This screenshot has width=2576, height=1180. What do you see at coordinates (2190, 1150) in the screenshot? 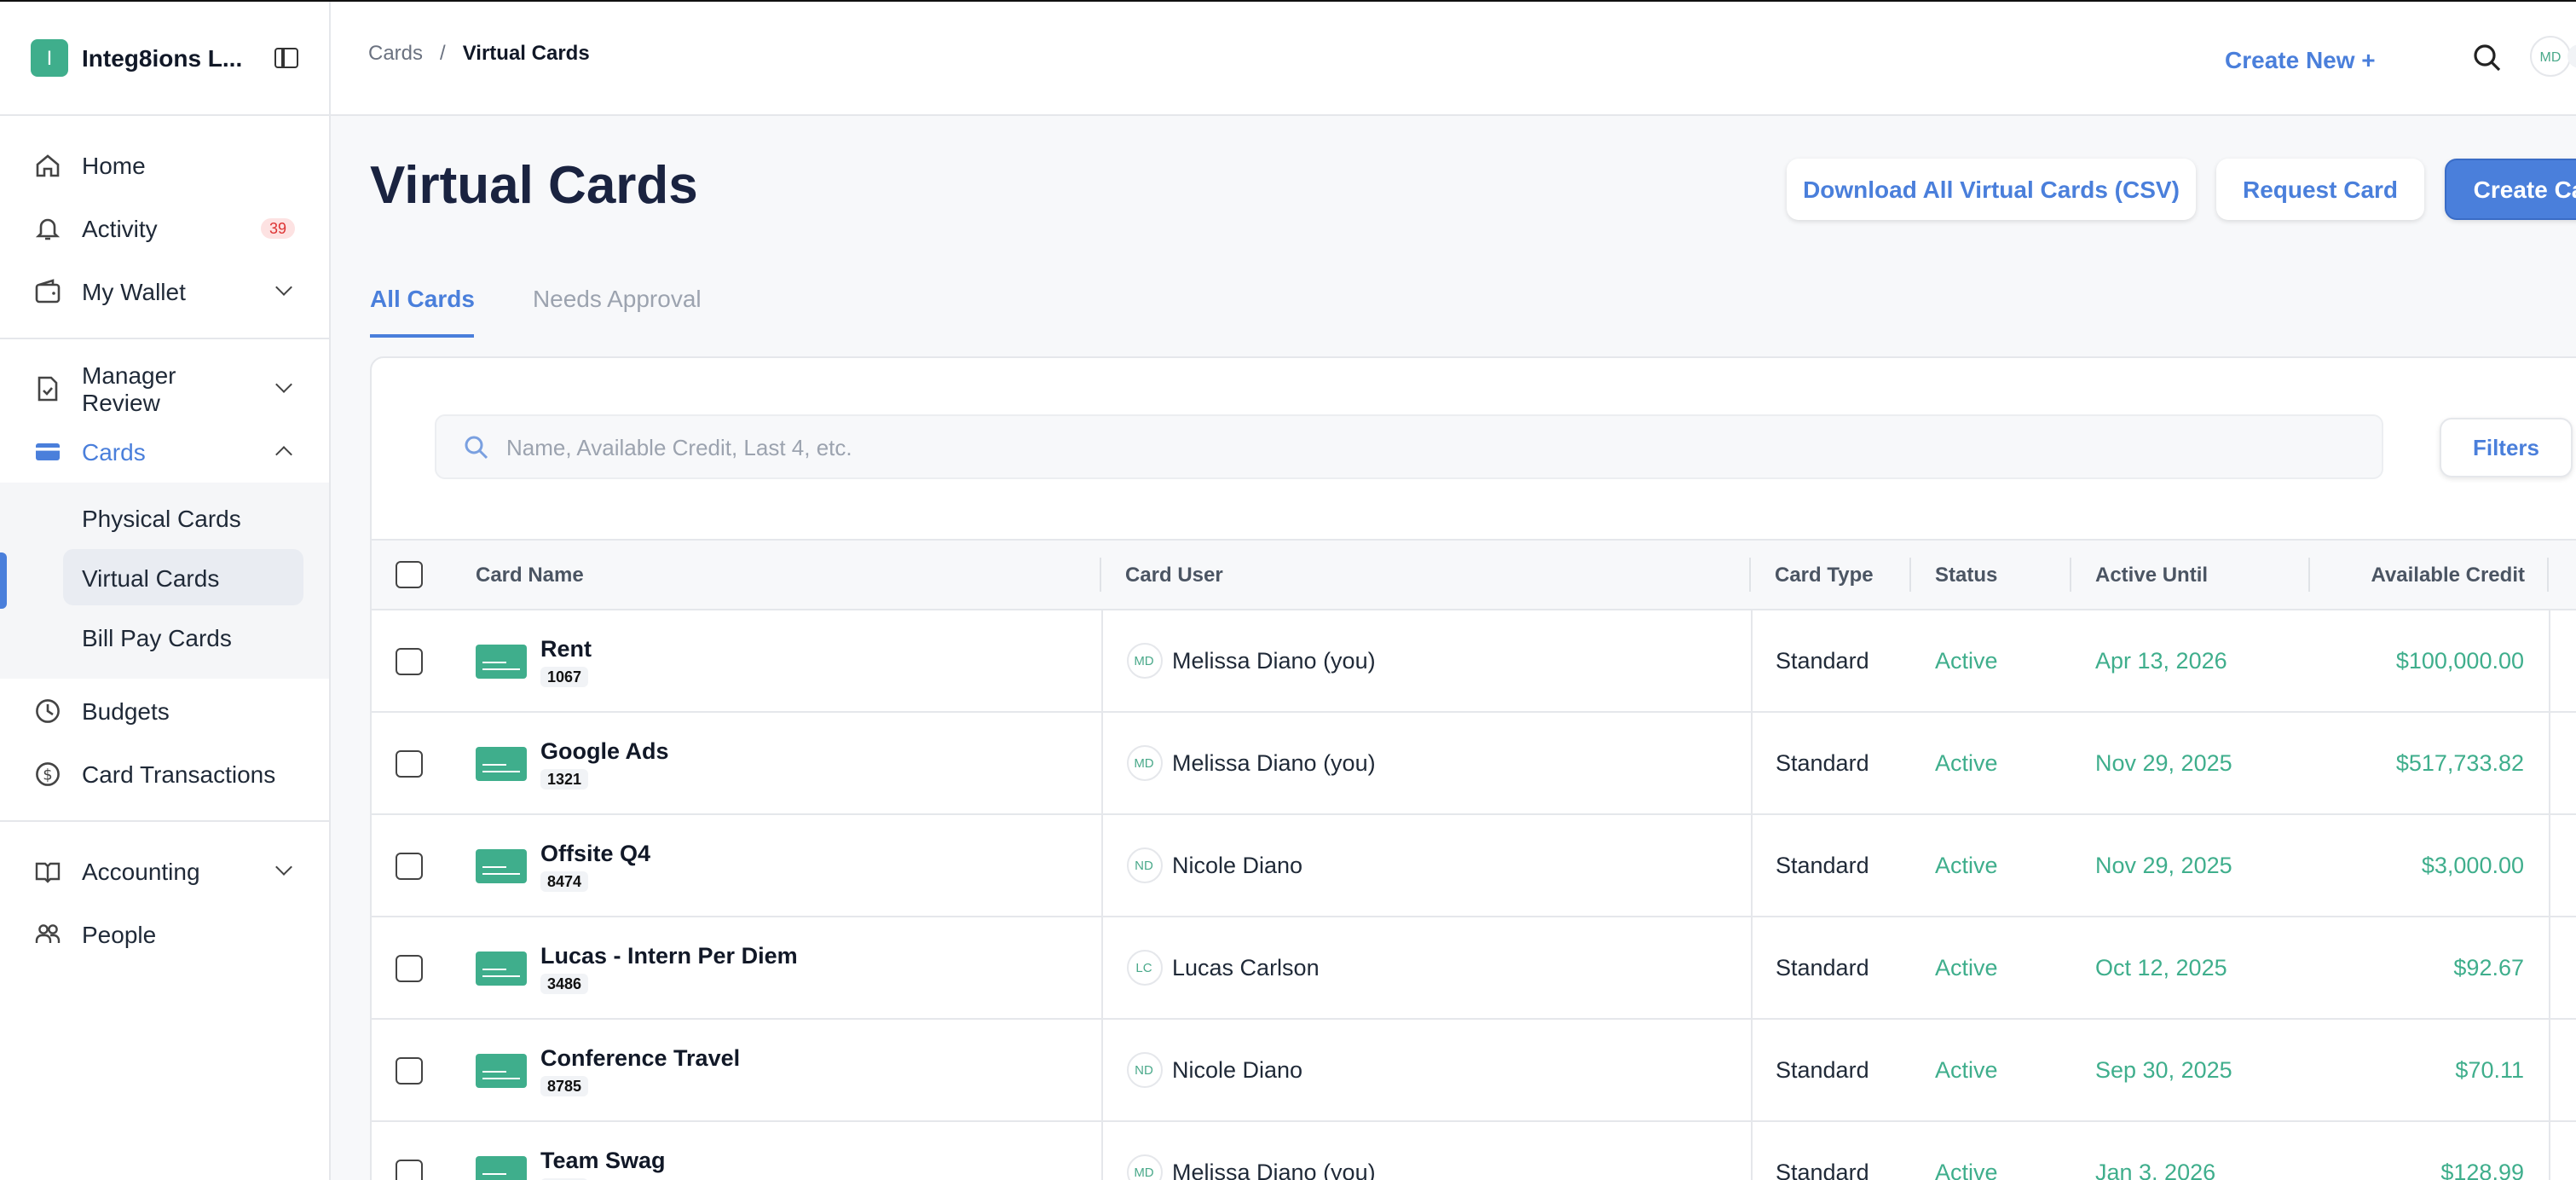
I see `active-until: Jan 3, 2026` at bounding box center [2190, 1150].